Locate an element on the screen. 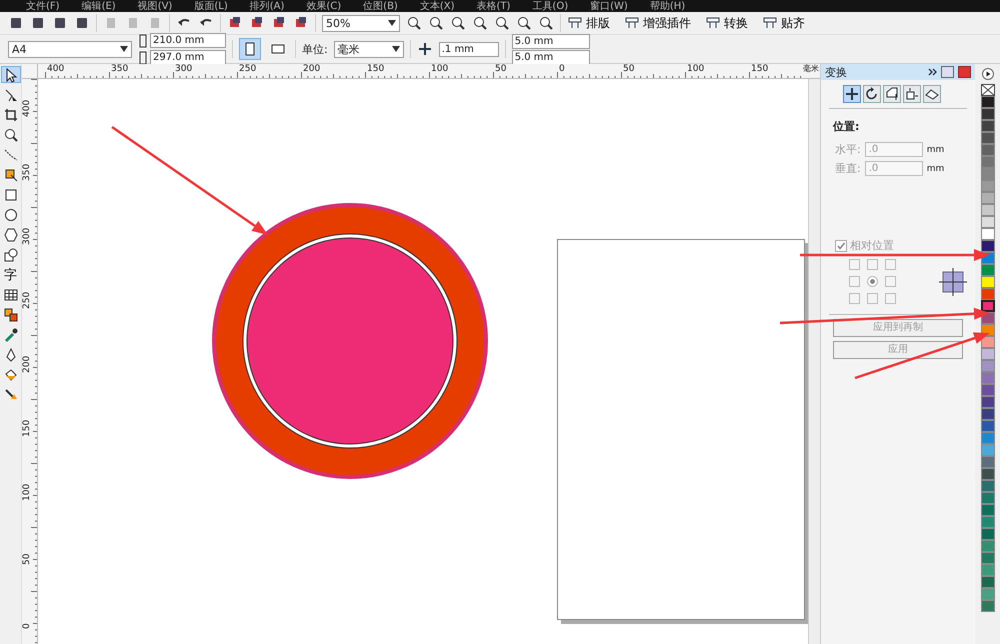 The height and width of the screenshot is (644, 1000). width-field: 210.0 mm is located at coordinates (188, 40).